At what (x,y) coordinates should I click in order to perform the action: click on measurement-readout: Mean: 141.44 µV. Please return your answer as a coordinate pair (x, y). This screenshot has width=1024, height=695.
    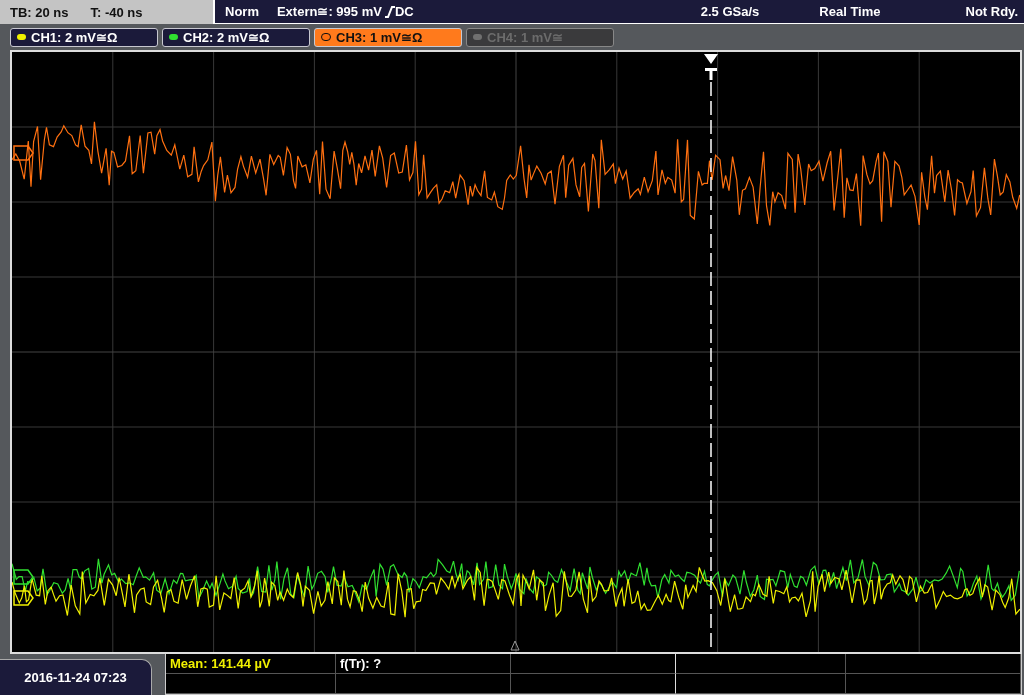
    Looking at the image, I should click on (220, 663).